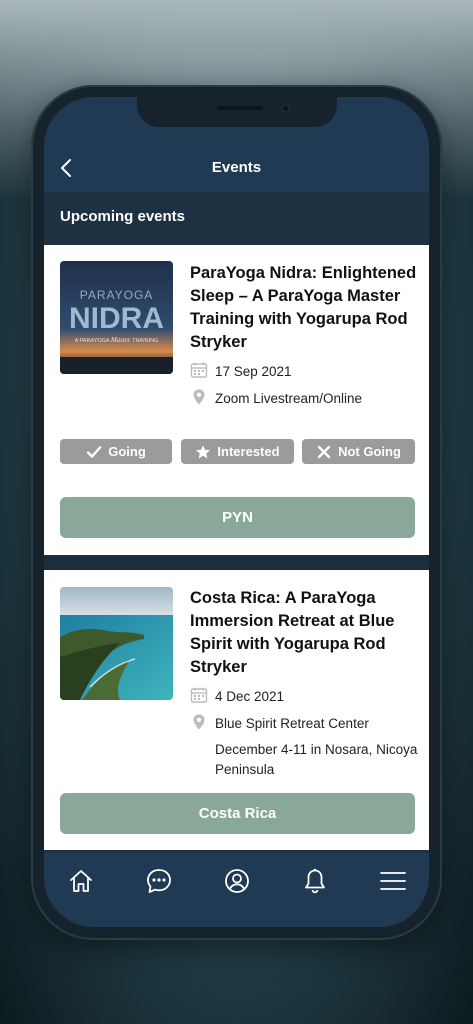  I want to click on event-image, so click(116, 643).